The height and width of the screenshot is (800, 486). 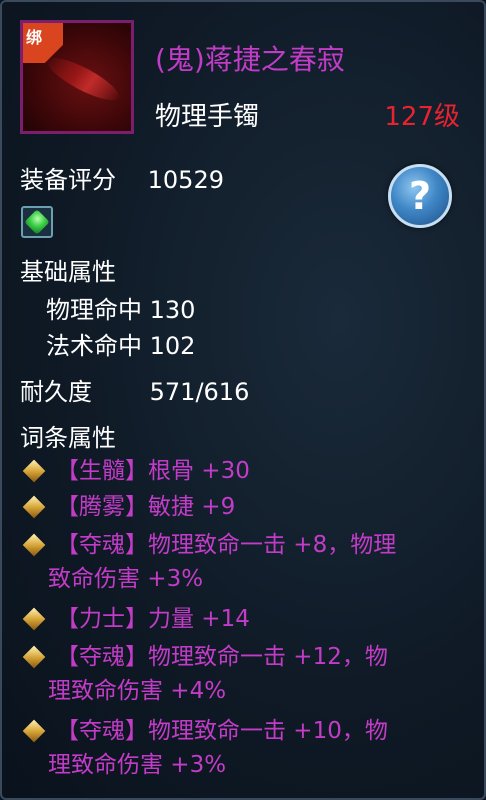 What do you see at coordinates (205, 674) in the screenshot?
I see `affix-item: 【夺魂】物理致命一击 +12，物 理致命伤害 +4%` at bounding box center [205, 674].